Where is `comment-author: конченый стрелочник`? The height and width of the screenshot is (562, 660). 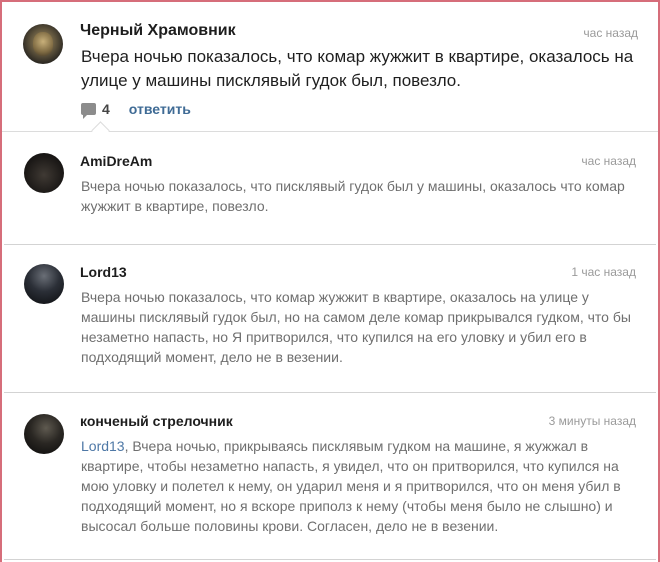 comment-author: конченый стрелочник is located at coordinates (156, 421).